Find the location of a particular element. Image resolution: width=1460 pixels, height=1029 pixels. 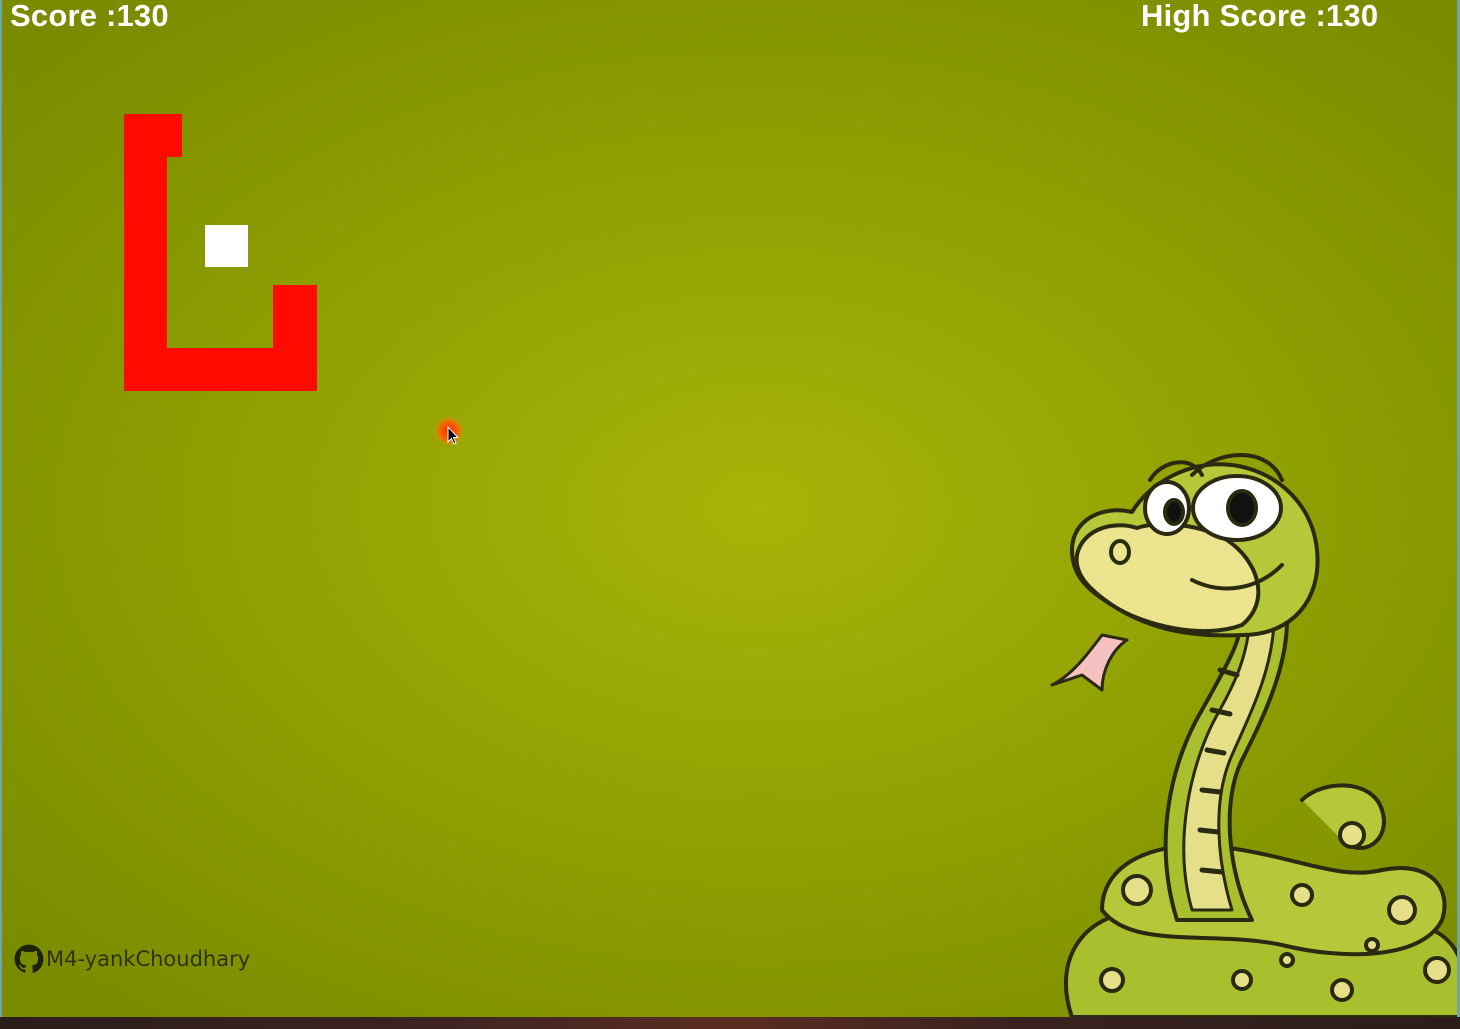

high-score-label: High Score :130 is located at coordinates (1260, 16).